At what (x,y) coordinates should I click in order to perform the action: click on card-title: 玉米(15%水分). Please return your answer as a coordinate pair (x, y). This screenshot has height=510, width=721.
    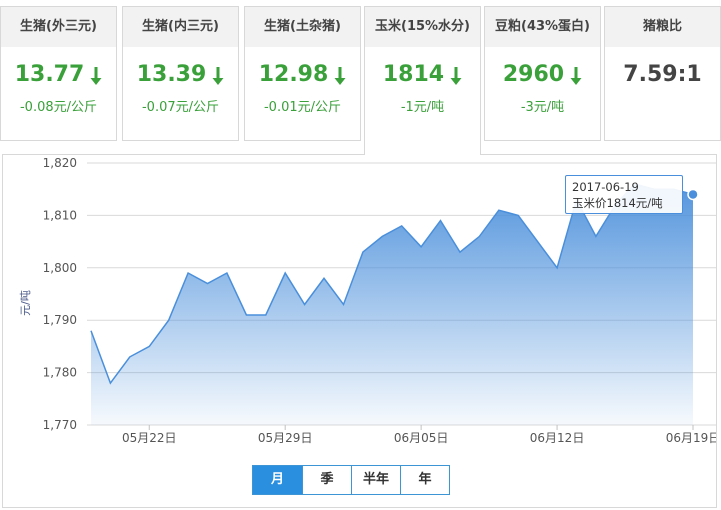
    Looking at the image, I should click on (422, 27).